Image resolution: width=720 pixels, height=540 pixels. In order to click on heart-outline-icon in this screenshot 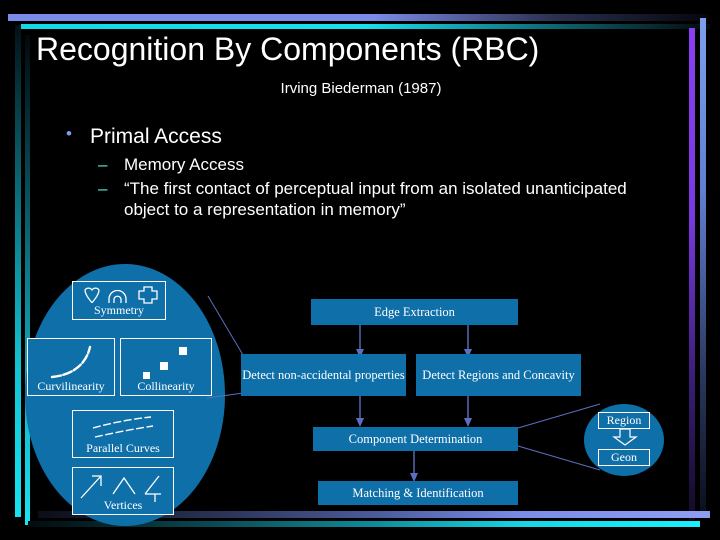, I will do `click(92, 295)`.